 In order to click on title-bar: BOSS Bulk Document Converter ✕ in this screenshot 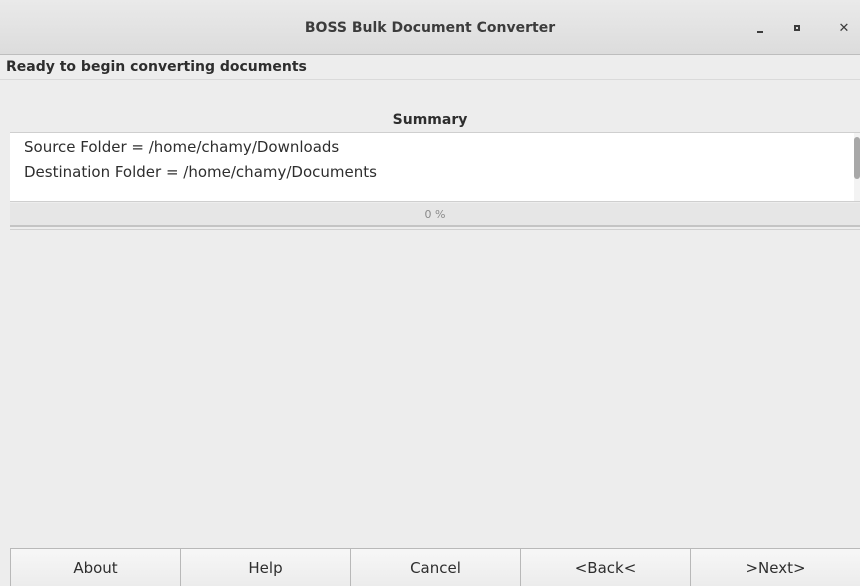, I will do `click(430, 27)`.